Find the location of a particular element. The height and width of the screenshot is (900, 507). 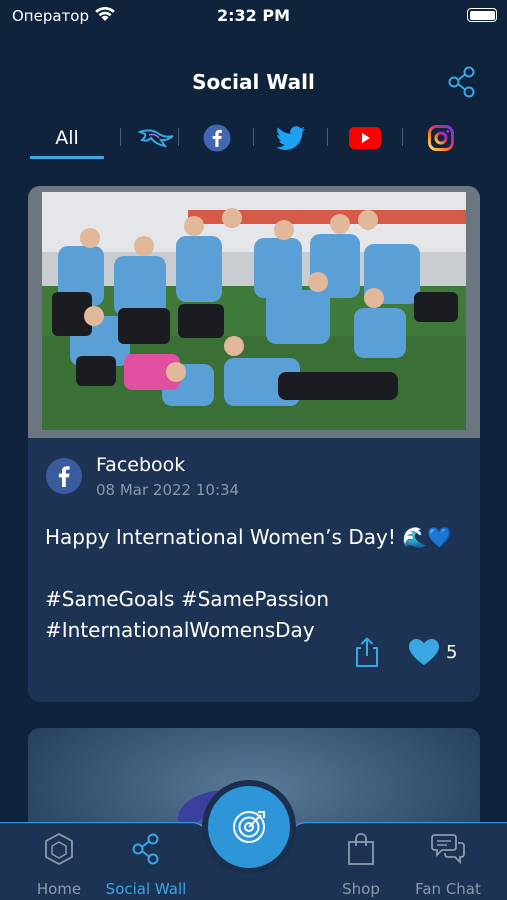

post-date: 08 Mar 2022 10:34 is located at coordinates (168, 490).